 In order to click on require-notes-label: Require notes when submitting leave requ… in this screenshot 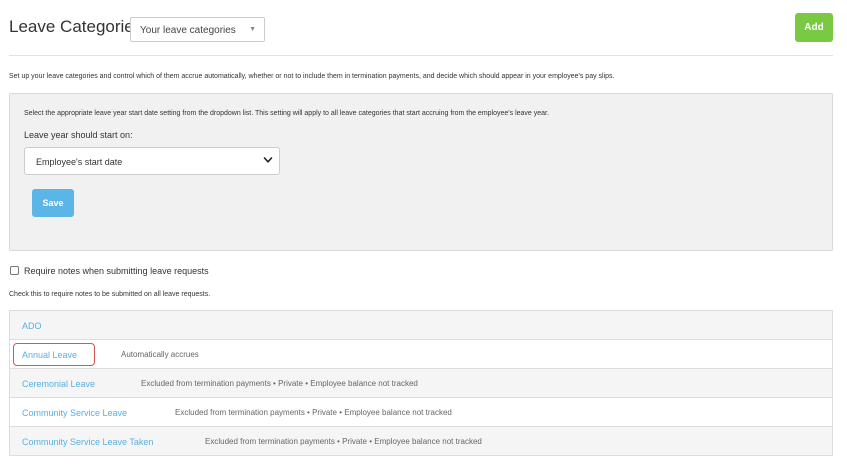, I will do `click(116, 271)`.